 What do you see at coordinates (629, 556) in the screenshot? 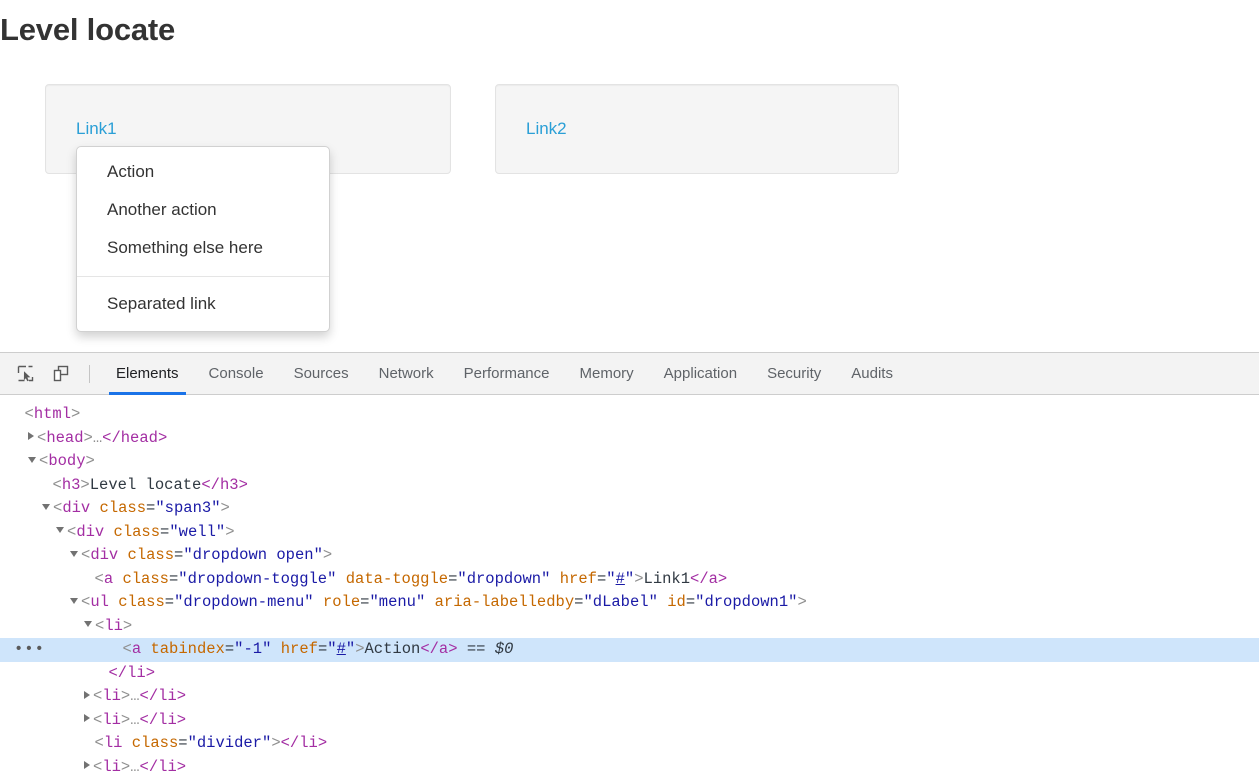
I see `dom-node-div-dropdown: <div class="dropdown open">` at bounding box center [629, 556].